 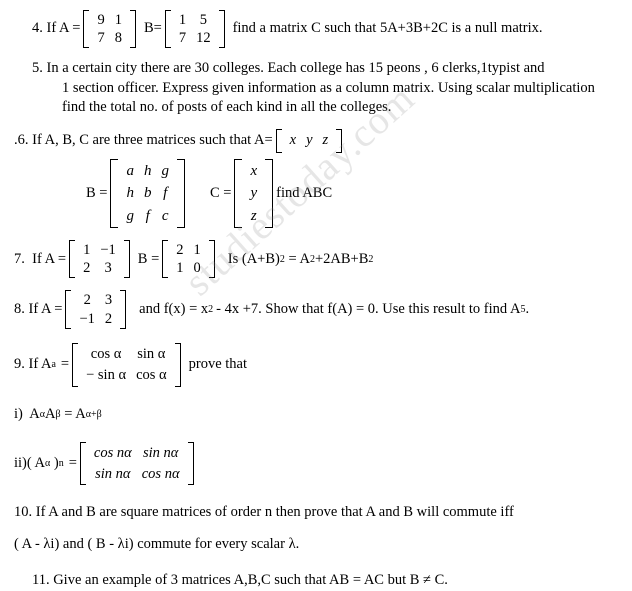 What do you see at coordinates (40, 258) in the screenshot?
I see `q7-number: 7. If A =` at bounding box center [40, 258].